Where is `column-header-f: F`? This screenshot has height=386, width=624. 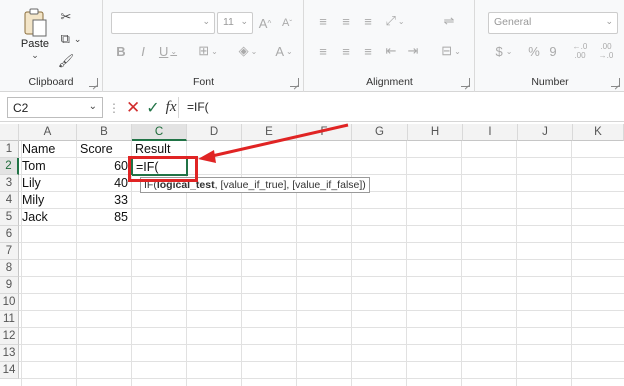 column-header-f: F is located at coordinates (324, 132).